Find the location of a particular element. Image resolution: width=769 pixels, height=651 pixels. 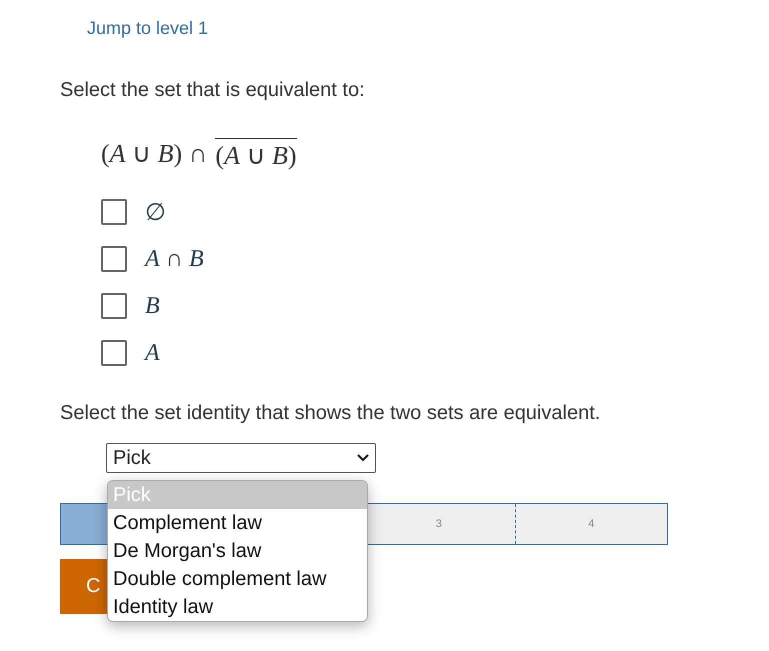

segment-label: 4 is located at coordinates (591, 524).